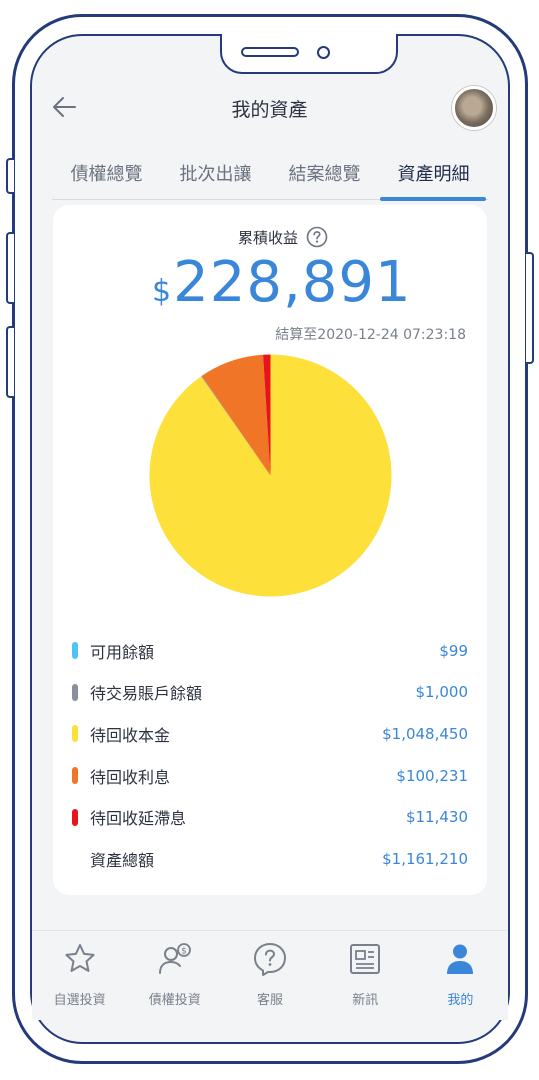  Describe the element at coordinates (130, 735) in the screenshot. I see `legend-label: 待回收本金` at that location.